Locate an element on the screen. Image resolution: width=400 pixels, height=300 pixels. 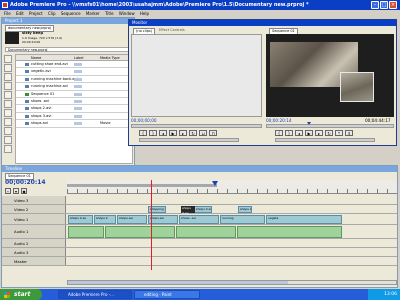
ripple-edit-tool-icon is located at coordinates (8, 77).